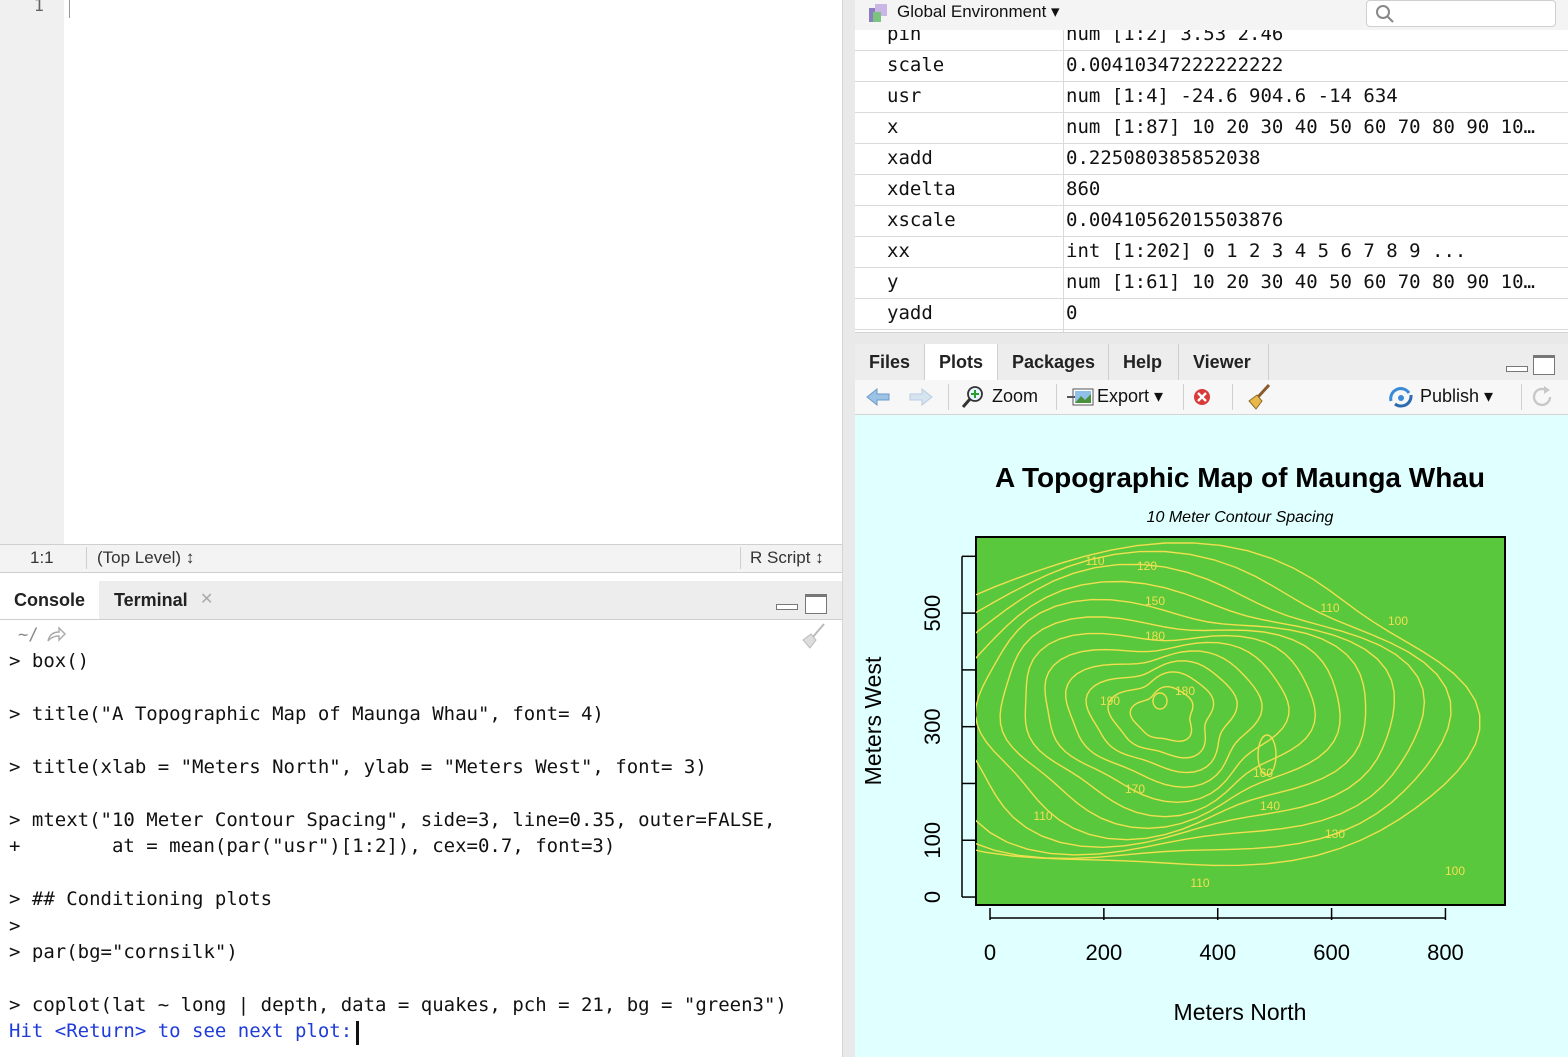 The width and height of the screenshot is (1568, 1062). I want to click on y-axis: 0 100 300 500, so click(948, 729).